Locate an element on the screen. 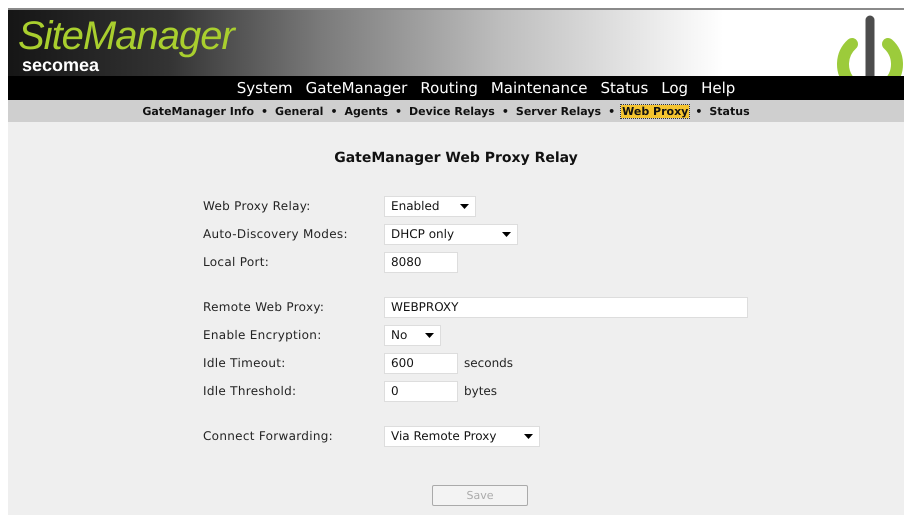 The image size is (904, 515). submenu-item: General is located at coordinates (299, 111).